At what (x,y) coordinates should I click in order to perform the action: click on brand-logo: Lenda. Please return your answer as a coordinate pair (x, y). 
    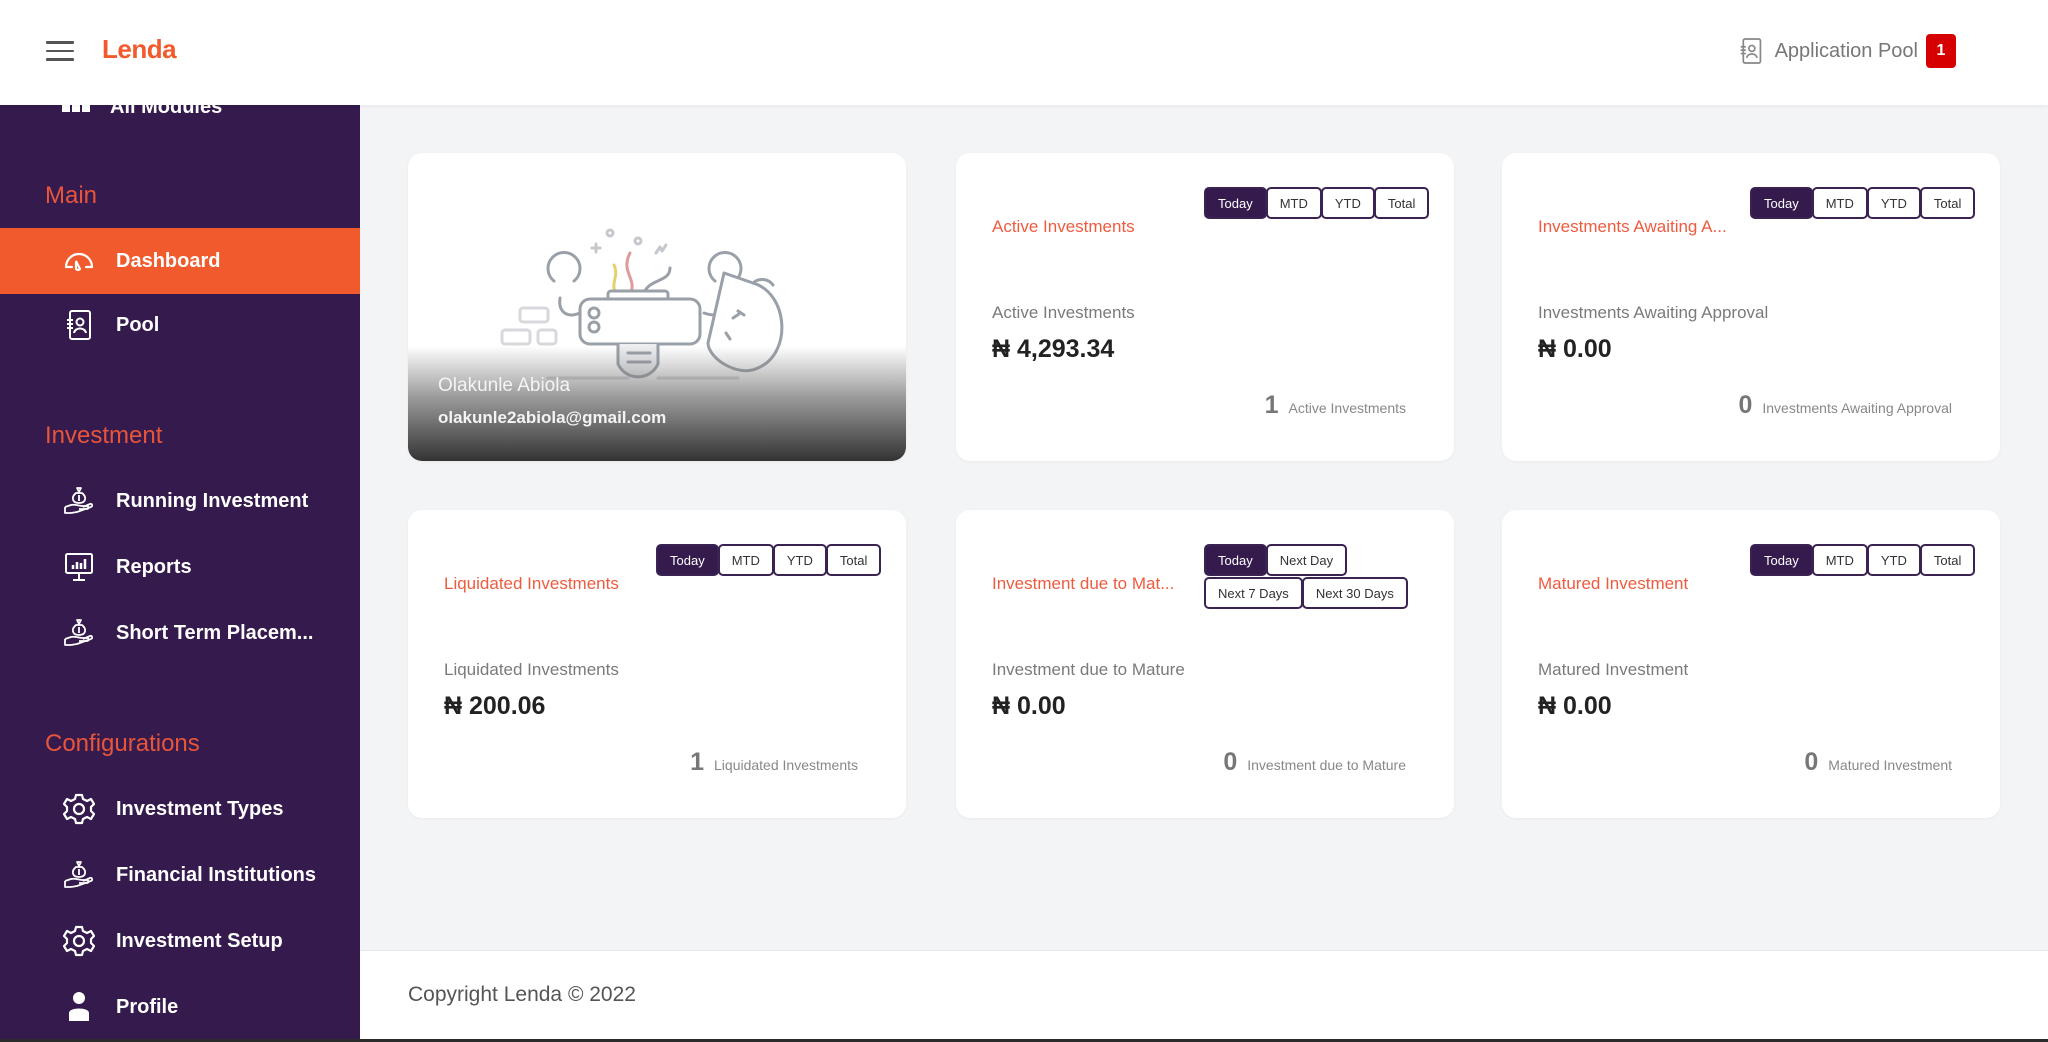
    Looking at the image, I should click on (139, 49).